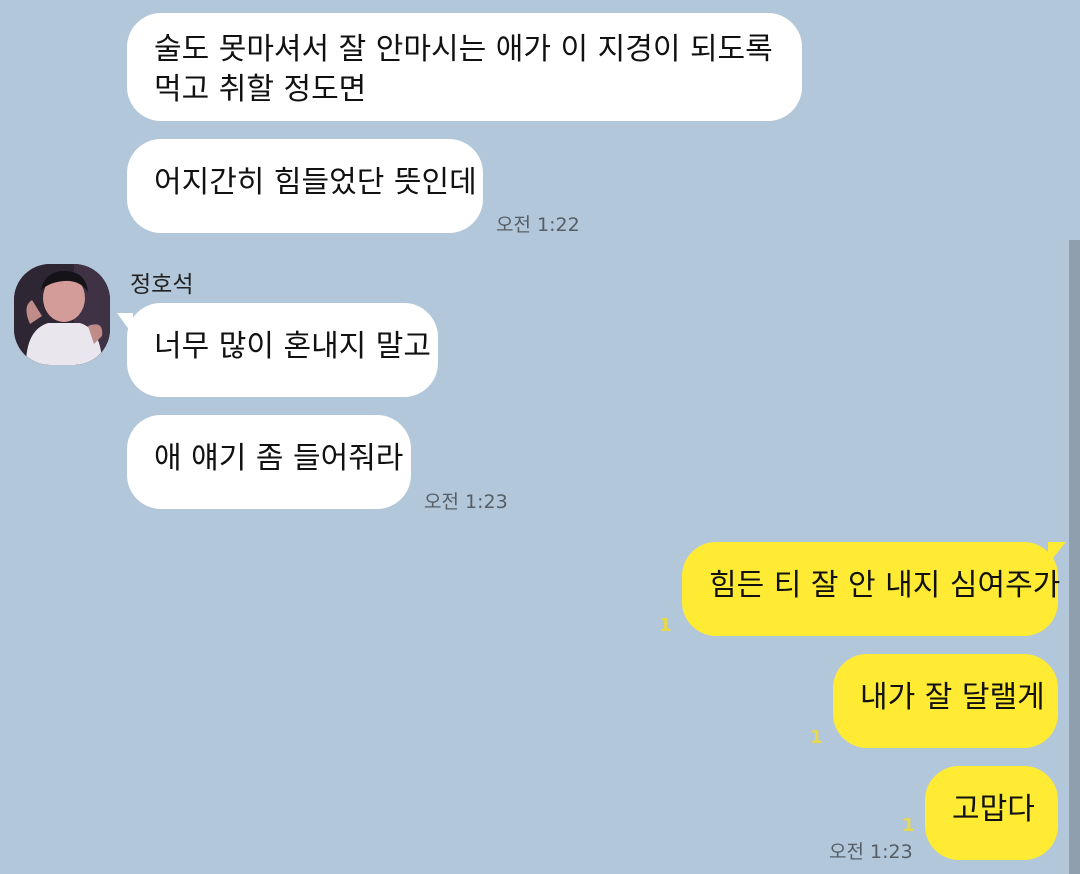 This screenshot has width=1080, height=874. What do you see at coordinates (269, 462) in the screenshot?
I see `message-bubble-incoming: 애 얘기 좀 들어줘라` at bounding box center [269, 462].